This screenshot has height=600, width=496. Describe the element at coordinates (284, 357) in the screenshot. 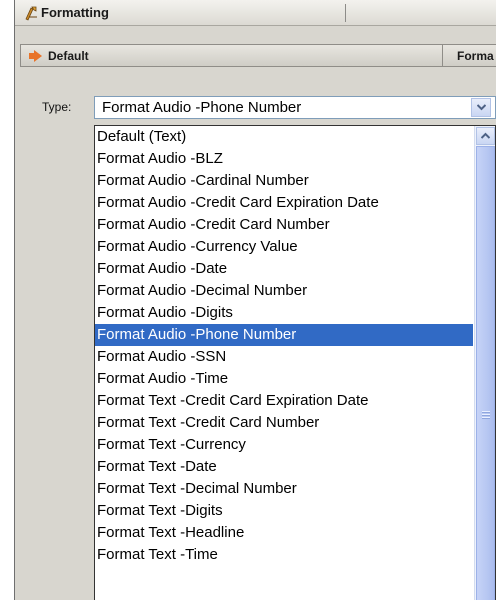

I see `dropdown-option: Format Audio -SSN` at that location.